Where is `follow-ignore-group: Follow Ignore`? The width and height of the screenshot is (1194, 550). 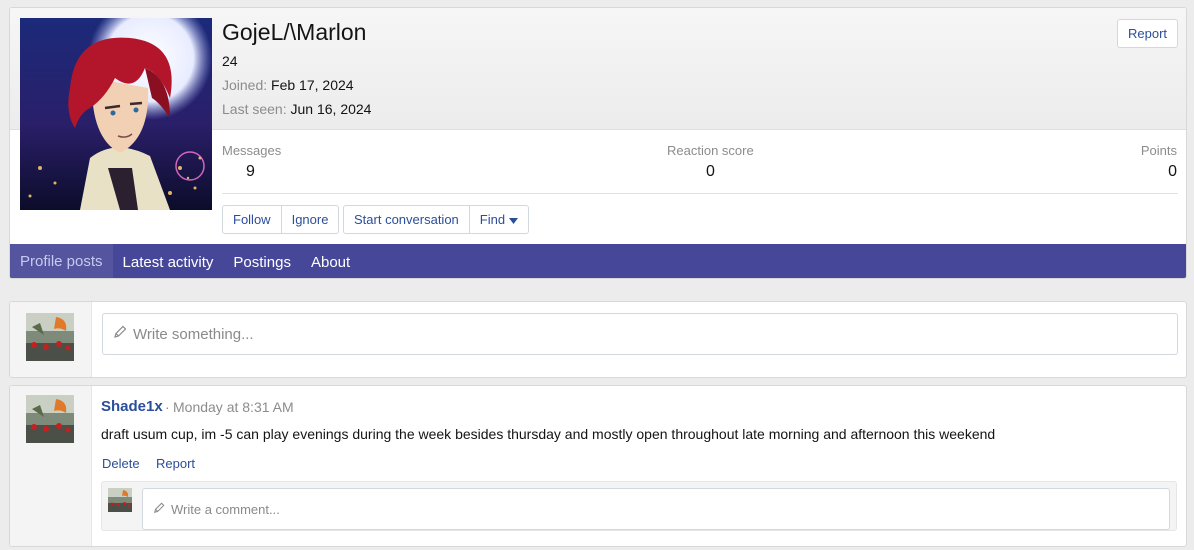
follow-ignore-group: Follow Ignore is located at coordinates (281, 219).